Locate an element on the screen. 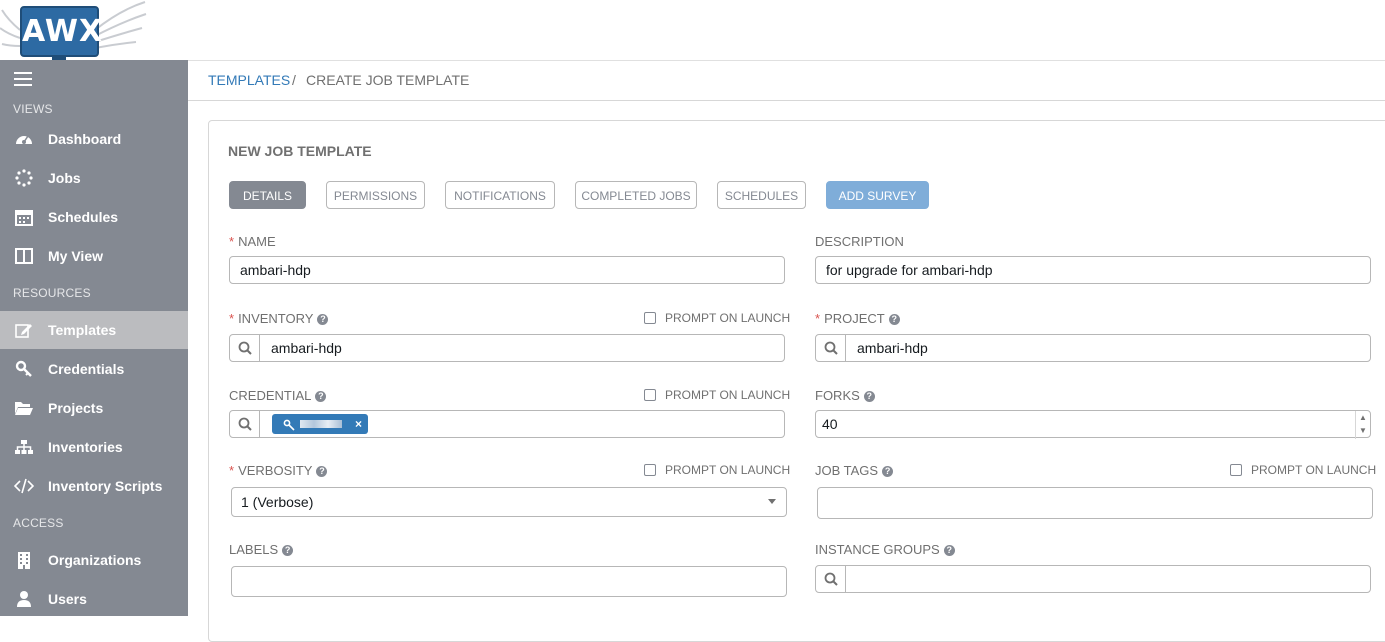 The image size is (1385, 642). spinner-icon is located at coordinates (24, 178).